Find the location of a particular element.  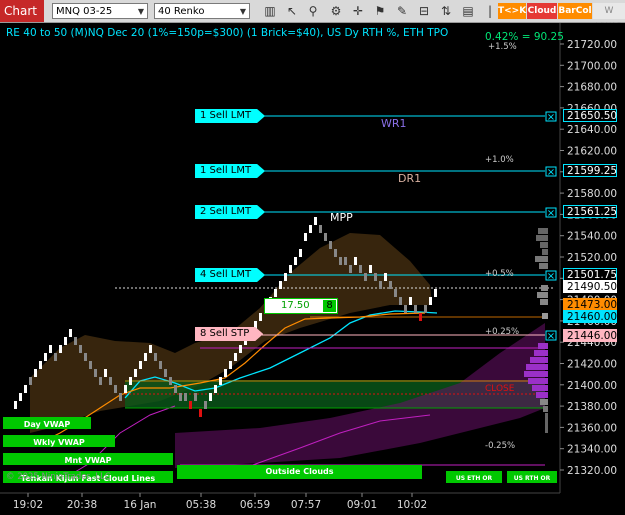

price-tick-label: 21400.00 is located at coordinates (592, 386).